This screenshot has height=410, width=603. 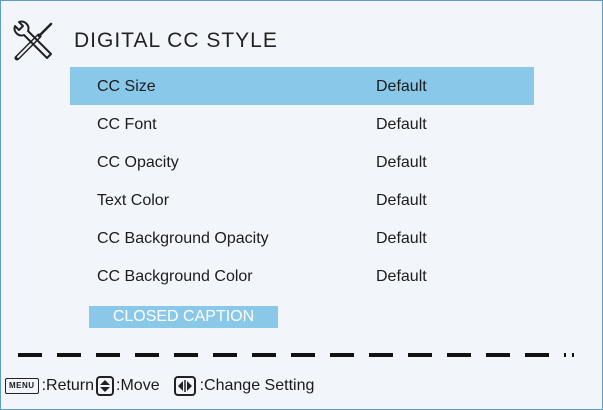 What do you see at coordinates (302, 238) in the screenshot?
I see `menu-item-cc-background-opacity: CC Background Opacity Default` at bounding box center [302, 238].